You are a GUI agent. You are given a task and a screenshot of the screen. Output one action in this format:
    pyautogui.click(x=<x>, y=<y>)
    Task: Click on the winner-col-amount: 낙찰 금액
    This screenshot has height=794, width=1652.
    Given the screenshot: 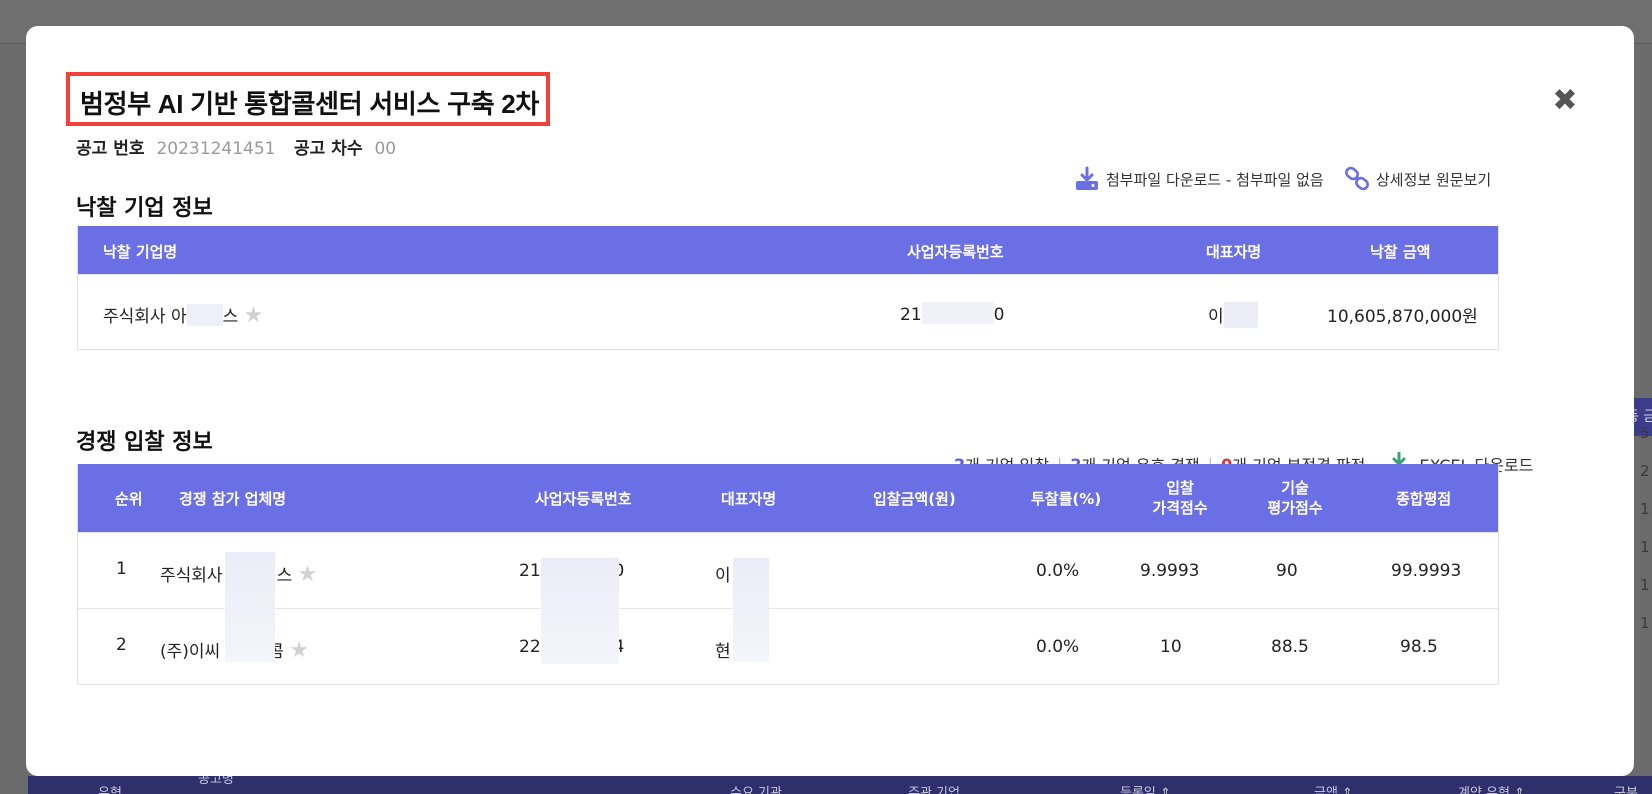 What is the action you would take?
    pyautogui.click(x=1400, y=252)
    